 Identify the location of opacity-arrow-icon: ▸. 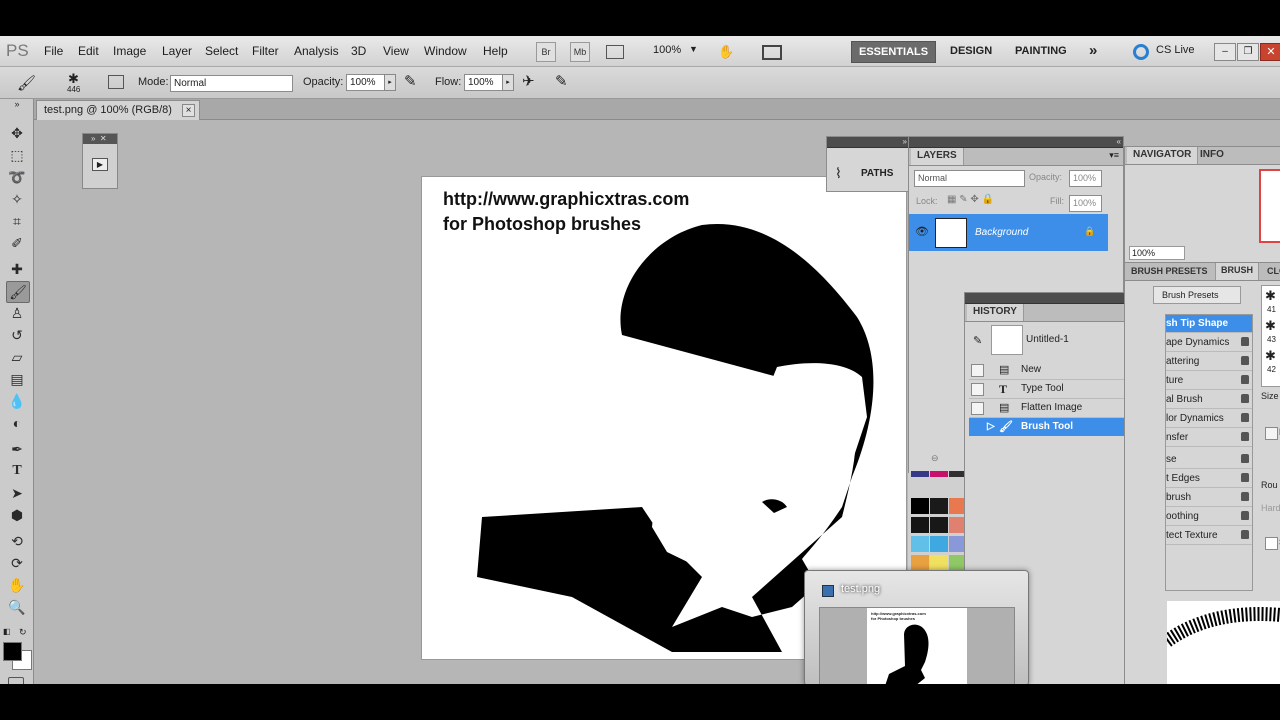
(390, 82).